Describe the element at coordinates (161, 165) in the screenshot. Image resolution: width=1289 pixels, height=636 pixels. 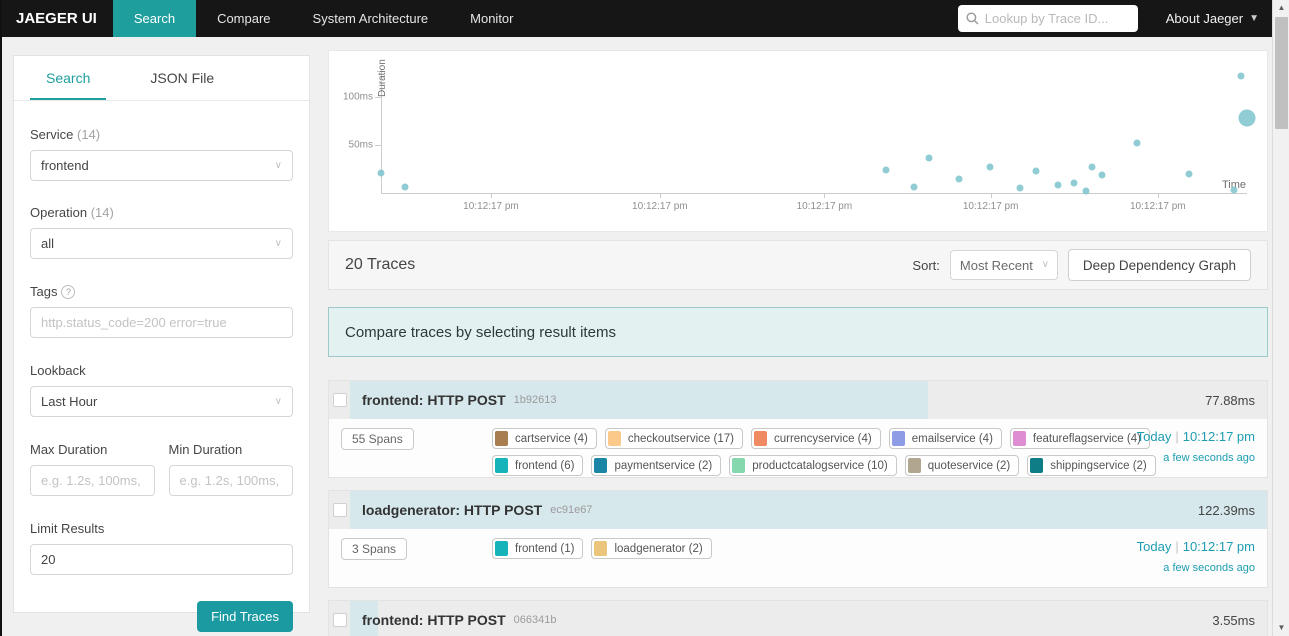
I see `service-select: frontend ∨` at that location.